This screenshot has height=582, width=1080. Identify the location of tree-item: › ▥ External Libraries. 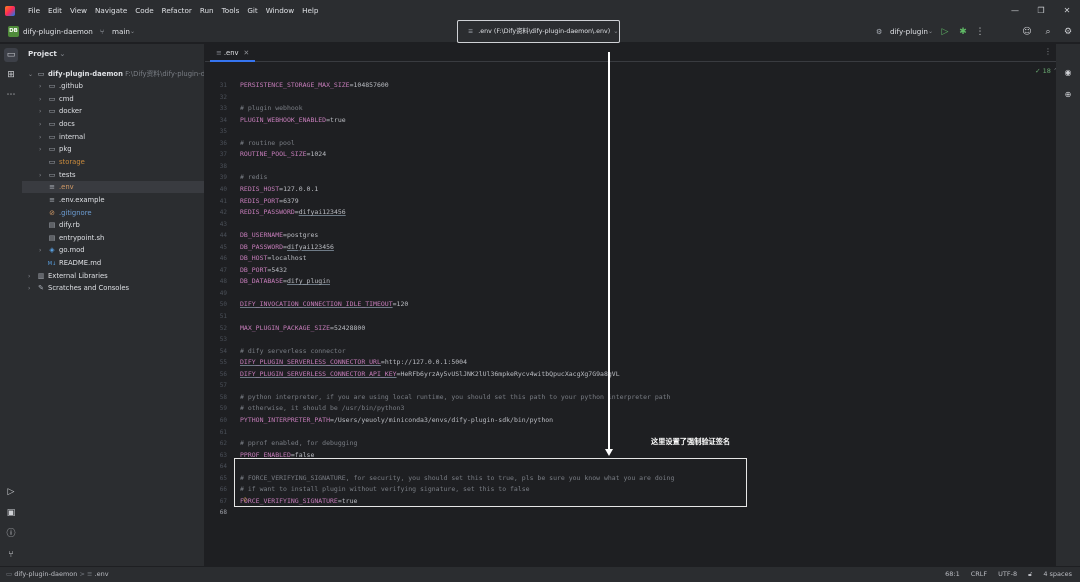
(113, 276).